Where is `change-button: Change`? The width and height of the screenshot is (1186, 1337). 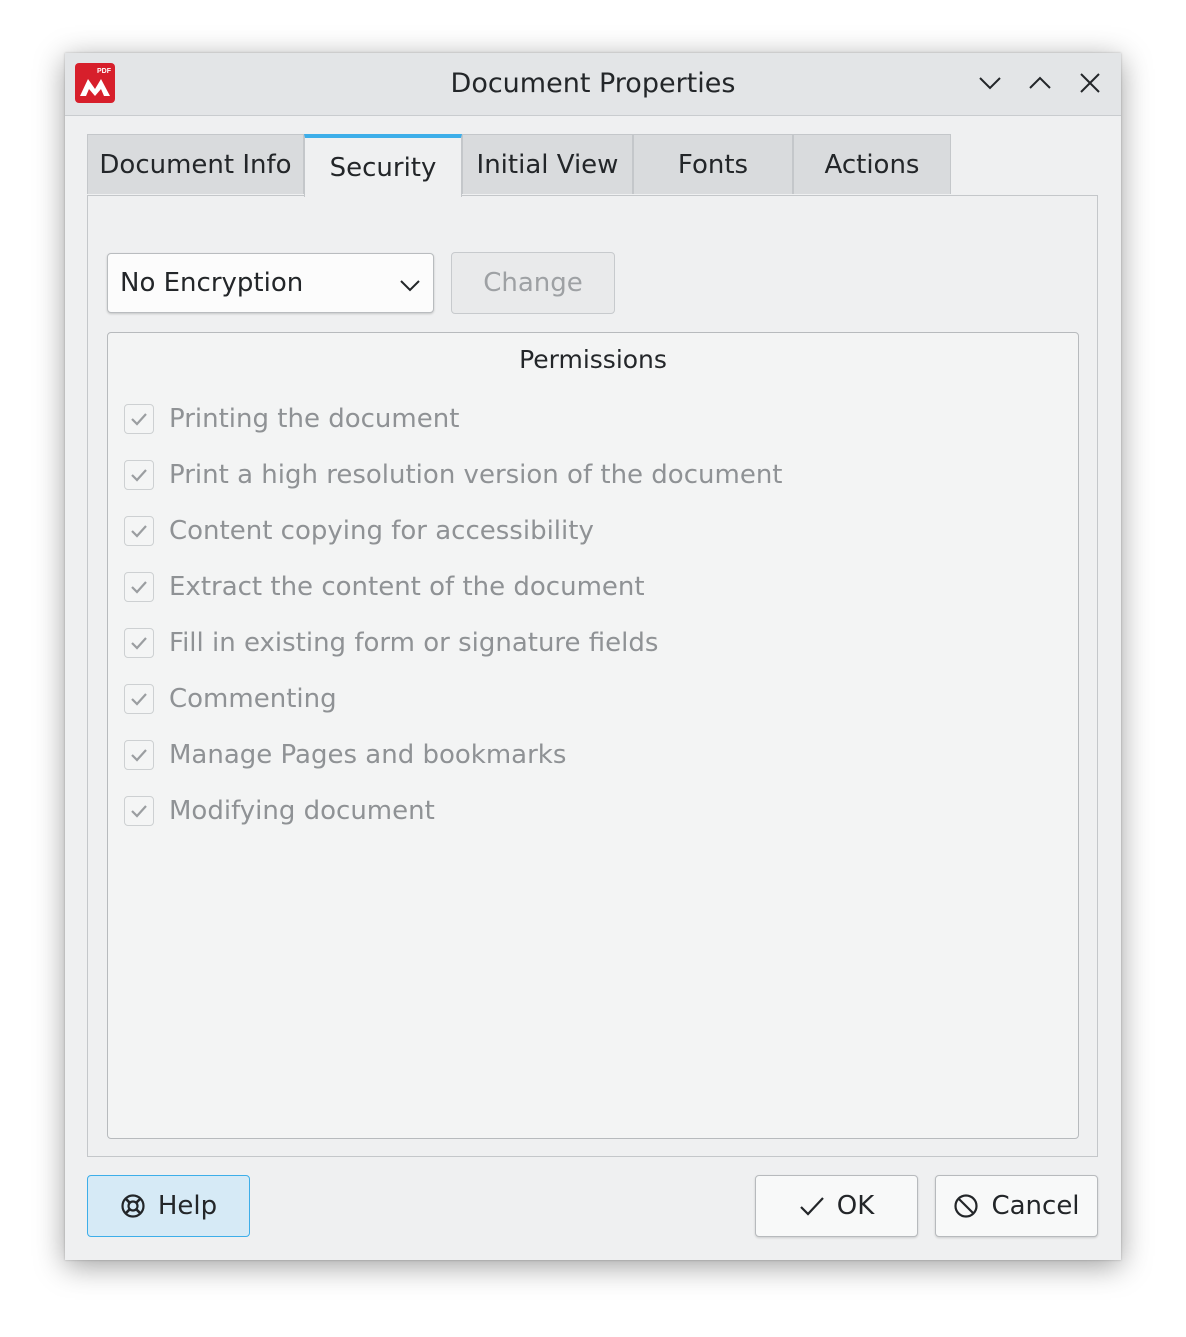 change-button: Change is located at coordinates (533, 283).